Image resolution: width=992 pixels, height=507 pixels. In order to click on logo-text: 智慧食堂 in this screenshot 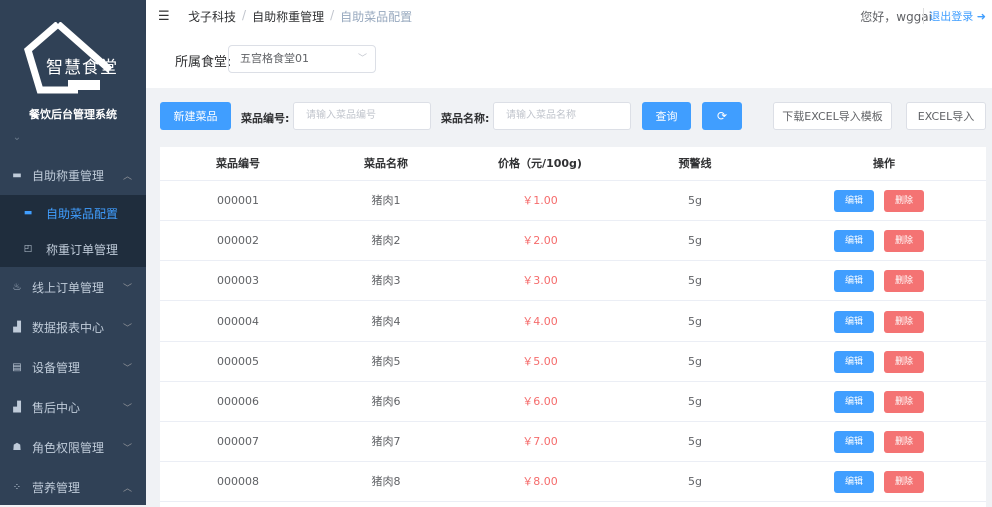, I will do `click(82, 68)`.